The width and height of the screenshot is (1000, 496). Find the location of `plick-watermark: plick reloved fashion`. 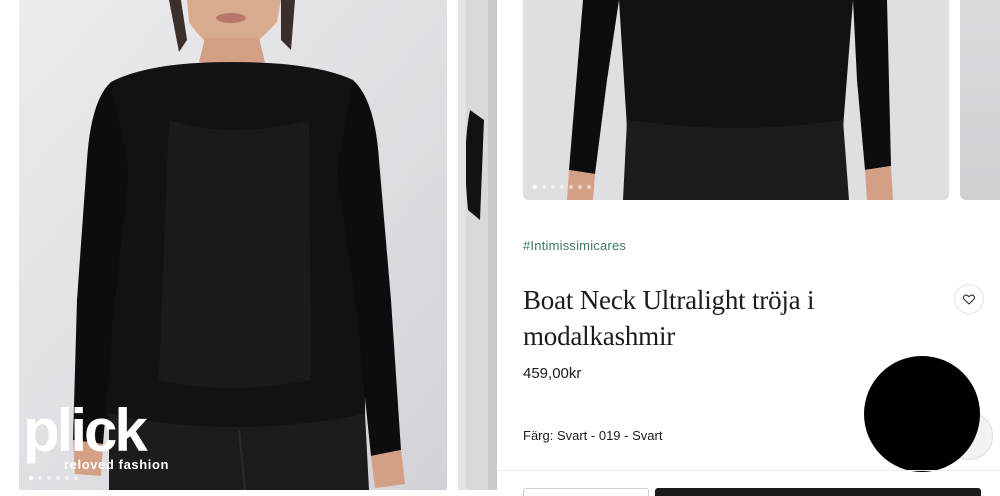

plick-watermark: plick reloved fashion is located at coordinates (108, 434).